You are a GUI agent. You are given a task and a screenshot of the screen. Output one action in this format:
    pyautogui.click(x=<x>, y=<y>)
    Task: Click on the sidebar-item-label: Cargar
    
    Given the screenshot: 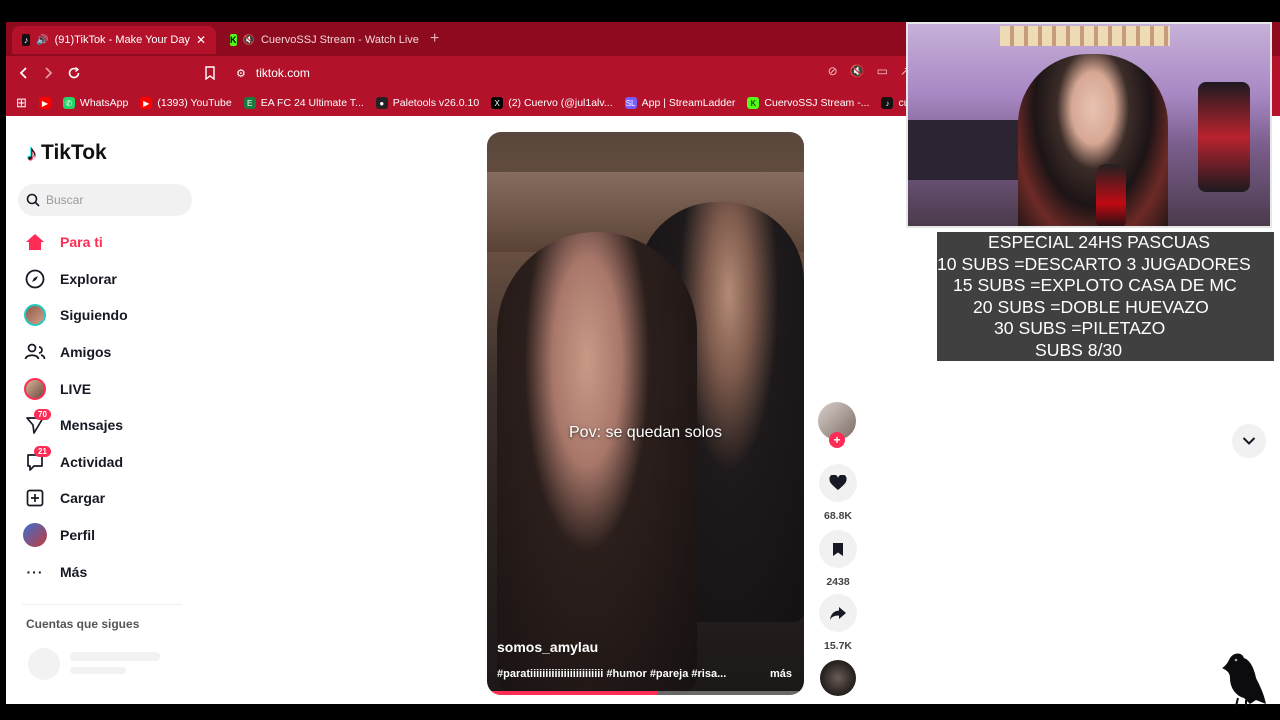 What is the action you would take?
    pyautogui.click(x=83, y=498)
    